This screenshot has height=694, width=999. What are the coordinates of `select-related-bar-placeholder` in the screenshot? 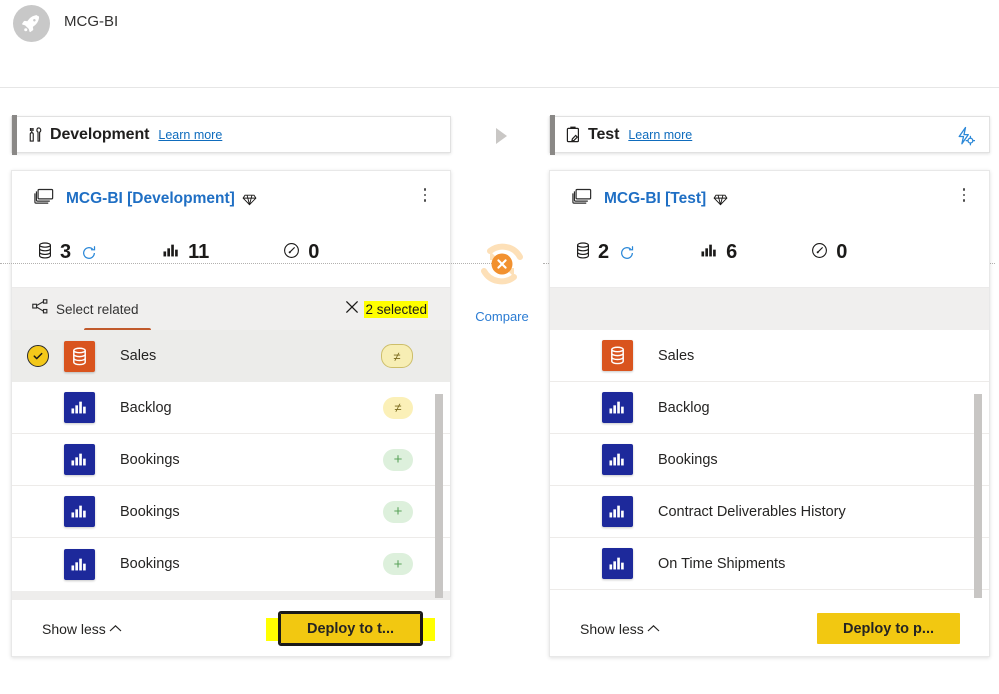 It's located at (769, 308).